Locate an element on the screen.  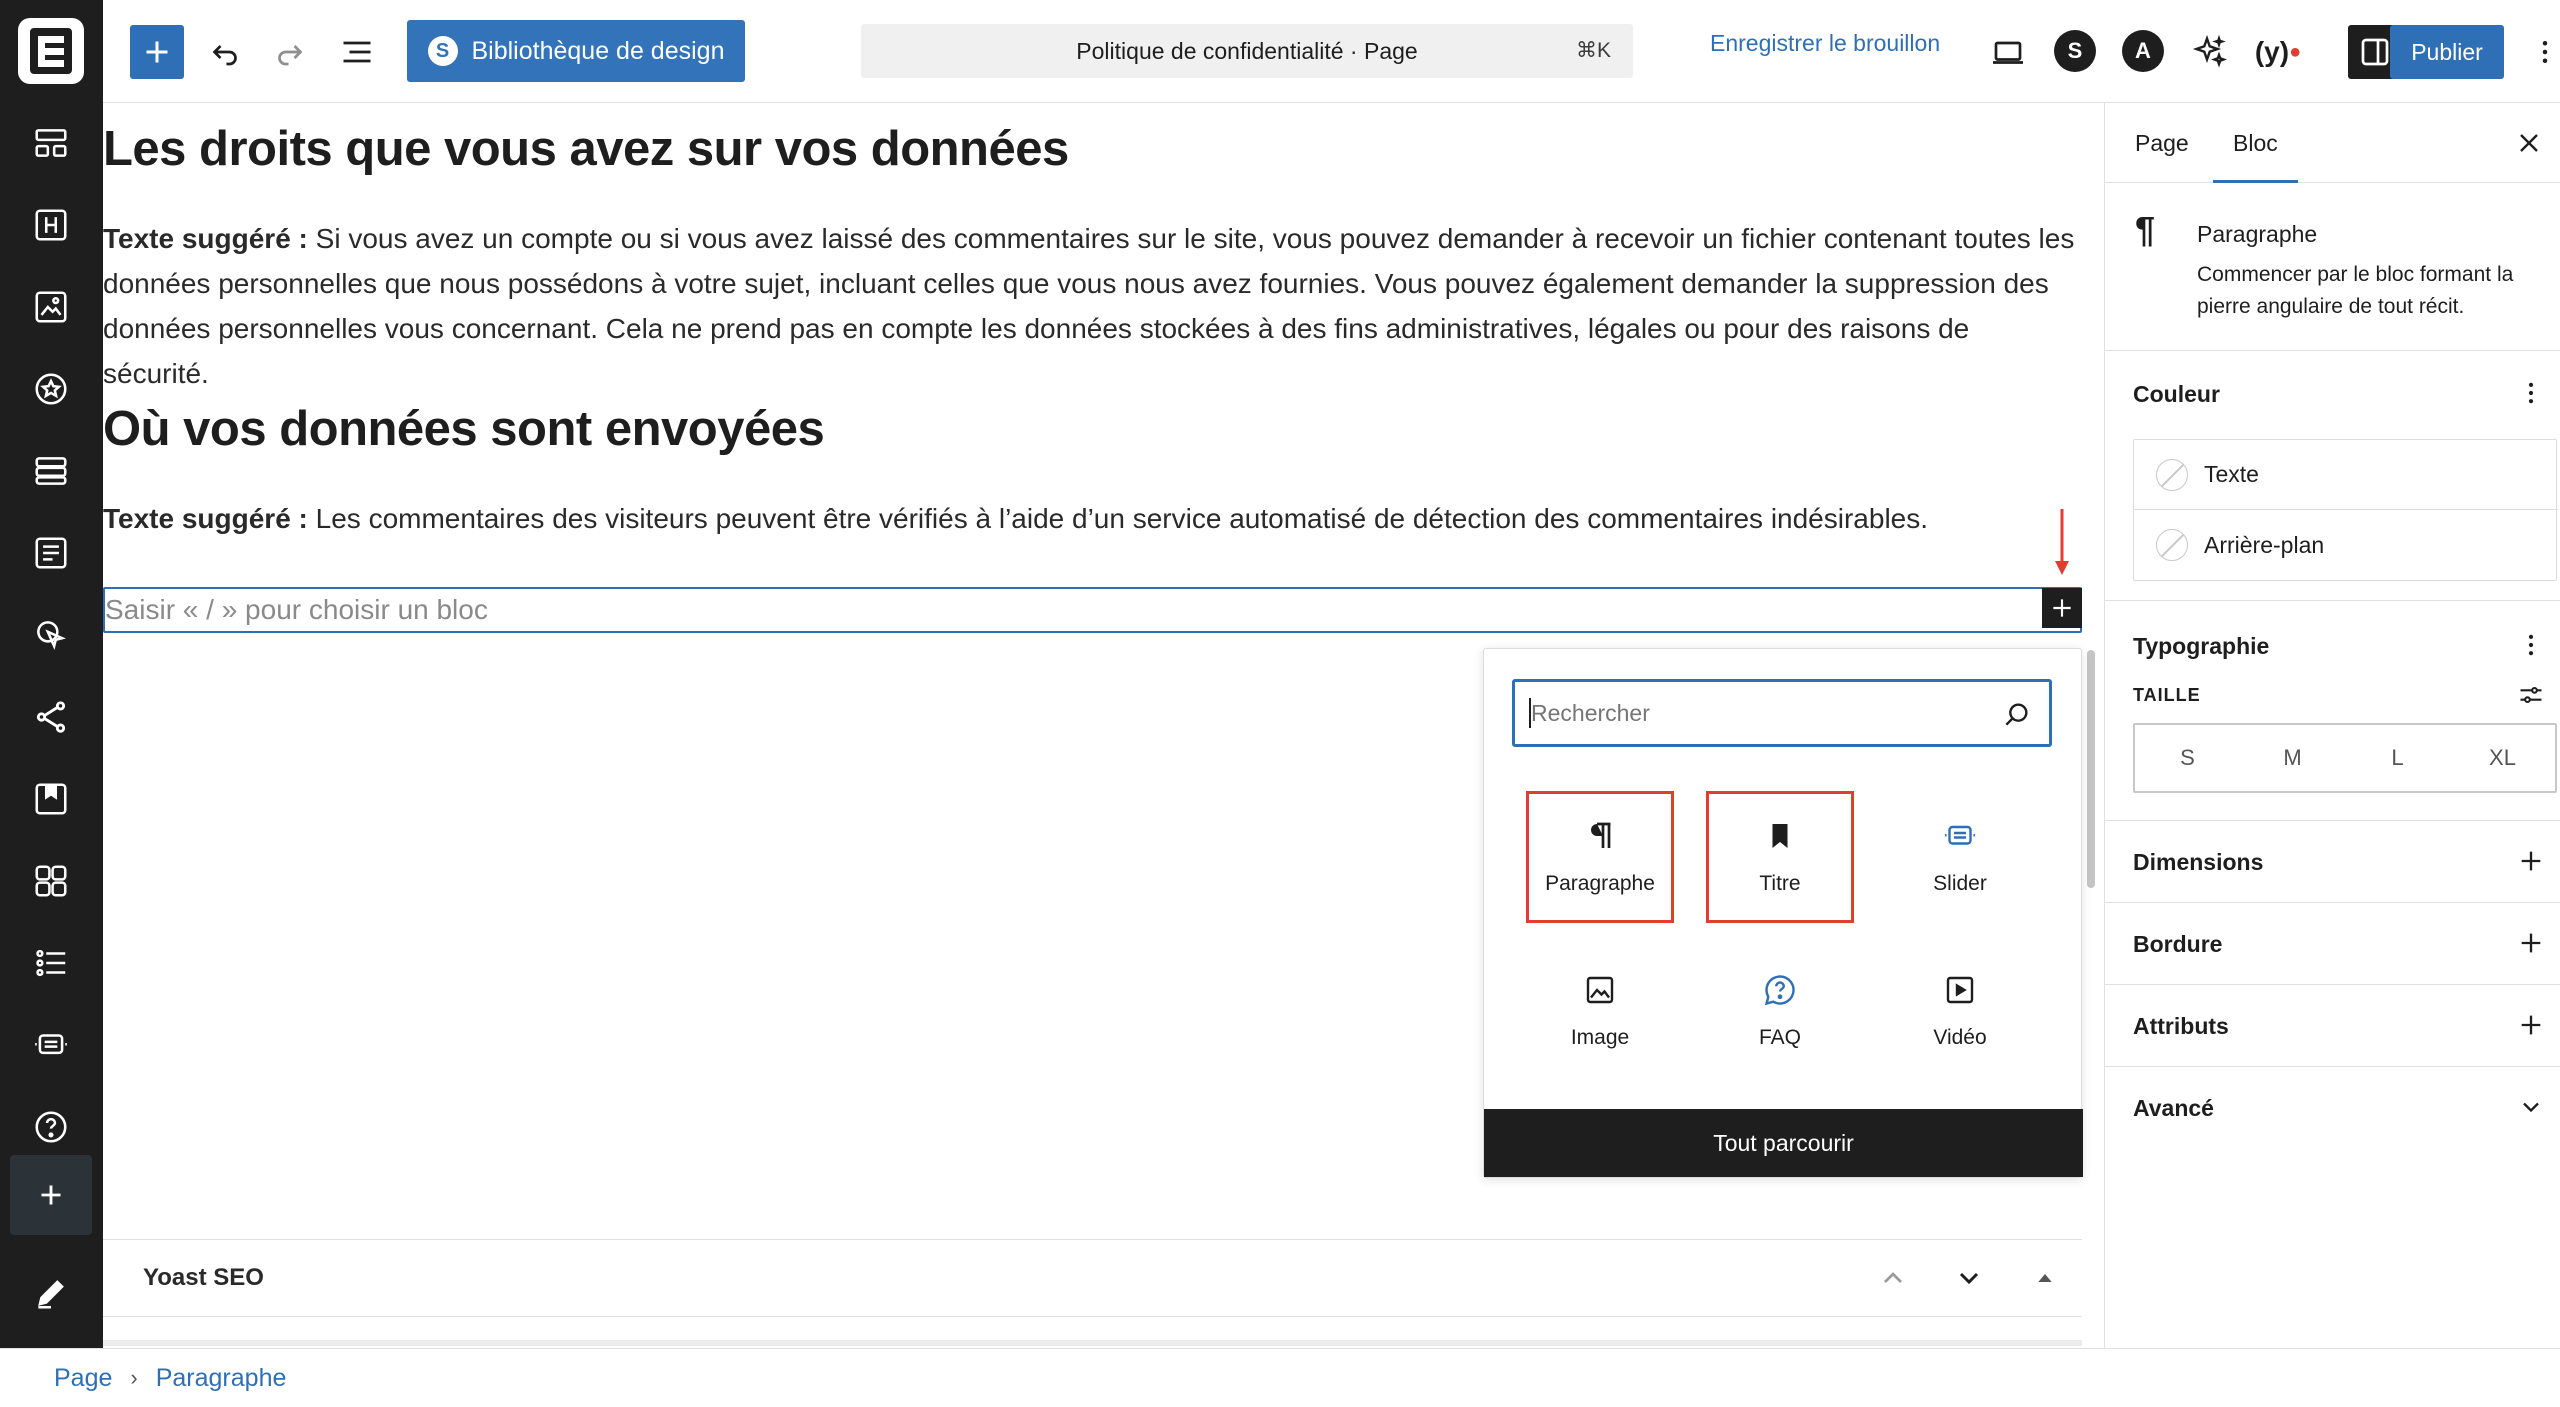
add-block-button is located at coordinates (157, 52).